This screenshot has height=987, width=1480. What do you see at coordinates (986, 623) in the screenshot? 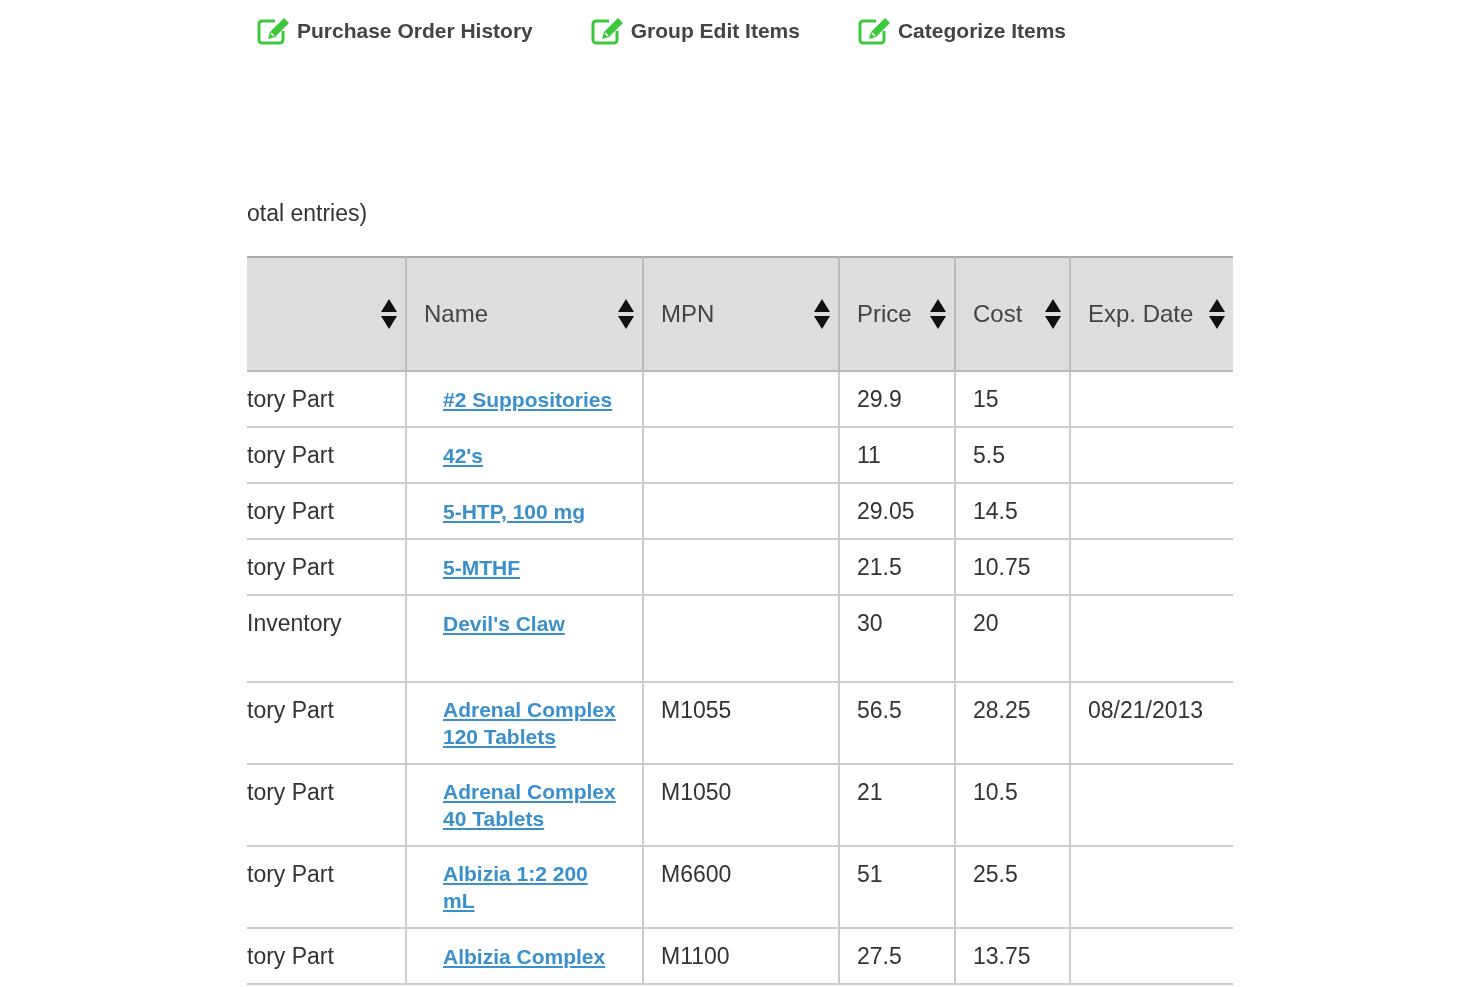
I see `table-cell: 20` at bounding box center [986, 623].